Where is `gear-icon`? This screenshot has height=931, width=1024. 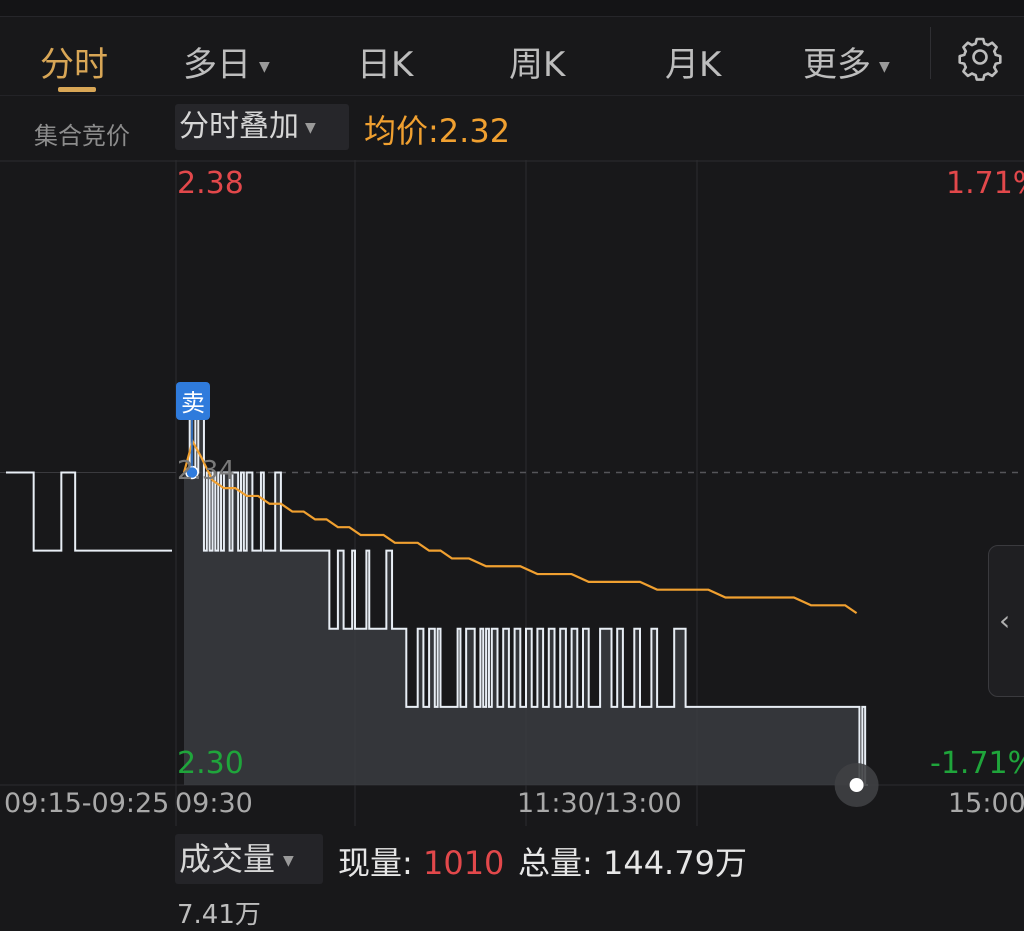 gear-icon is located at coordinates (980, 57).